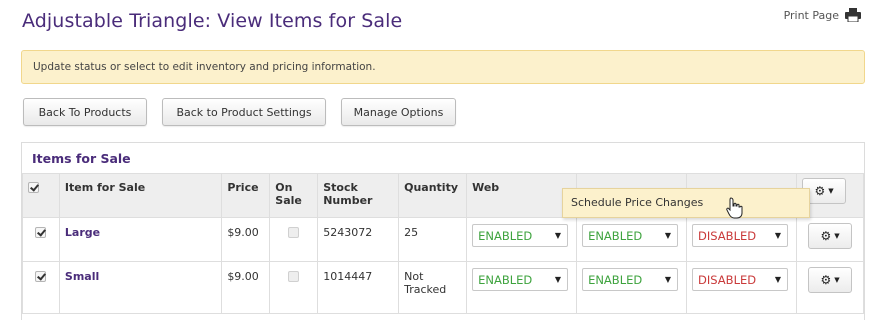  Describe the element at coordinates (433, 195) in the screenshot. I see `header-quantity: Quantity` at that location.